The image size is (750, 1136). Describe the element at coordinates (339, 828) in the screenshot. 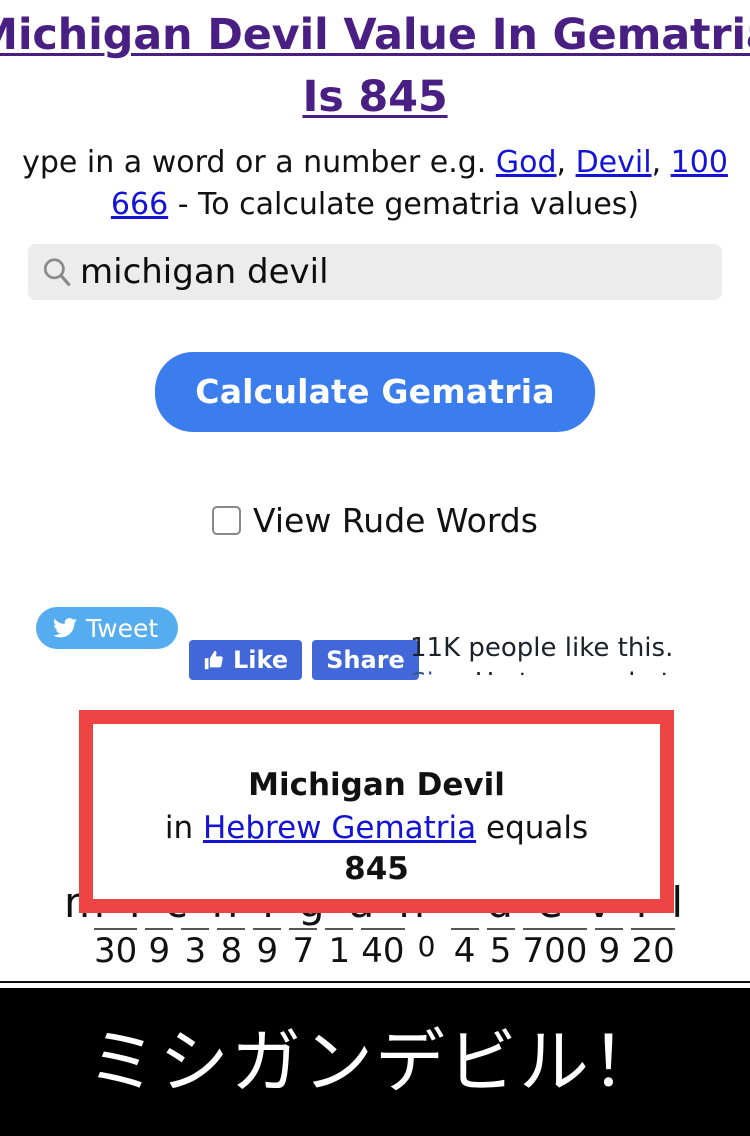

I see `hebrew-gematria-link: Hebrew Gematria` at that location.